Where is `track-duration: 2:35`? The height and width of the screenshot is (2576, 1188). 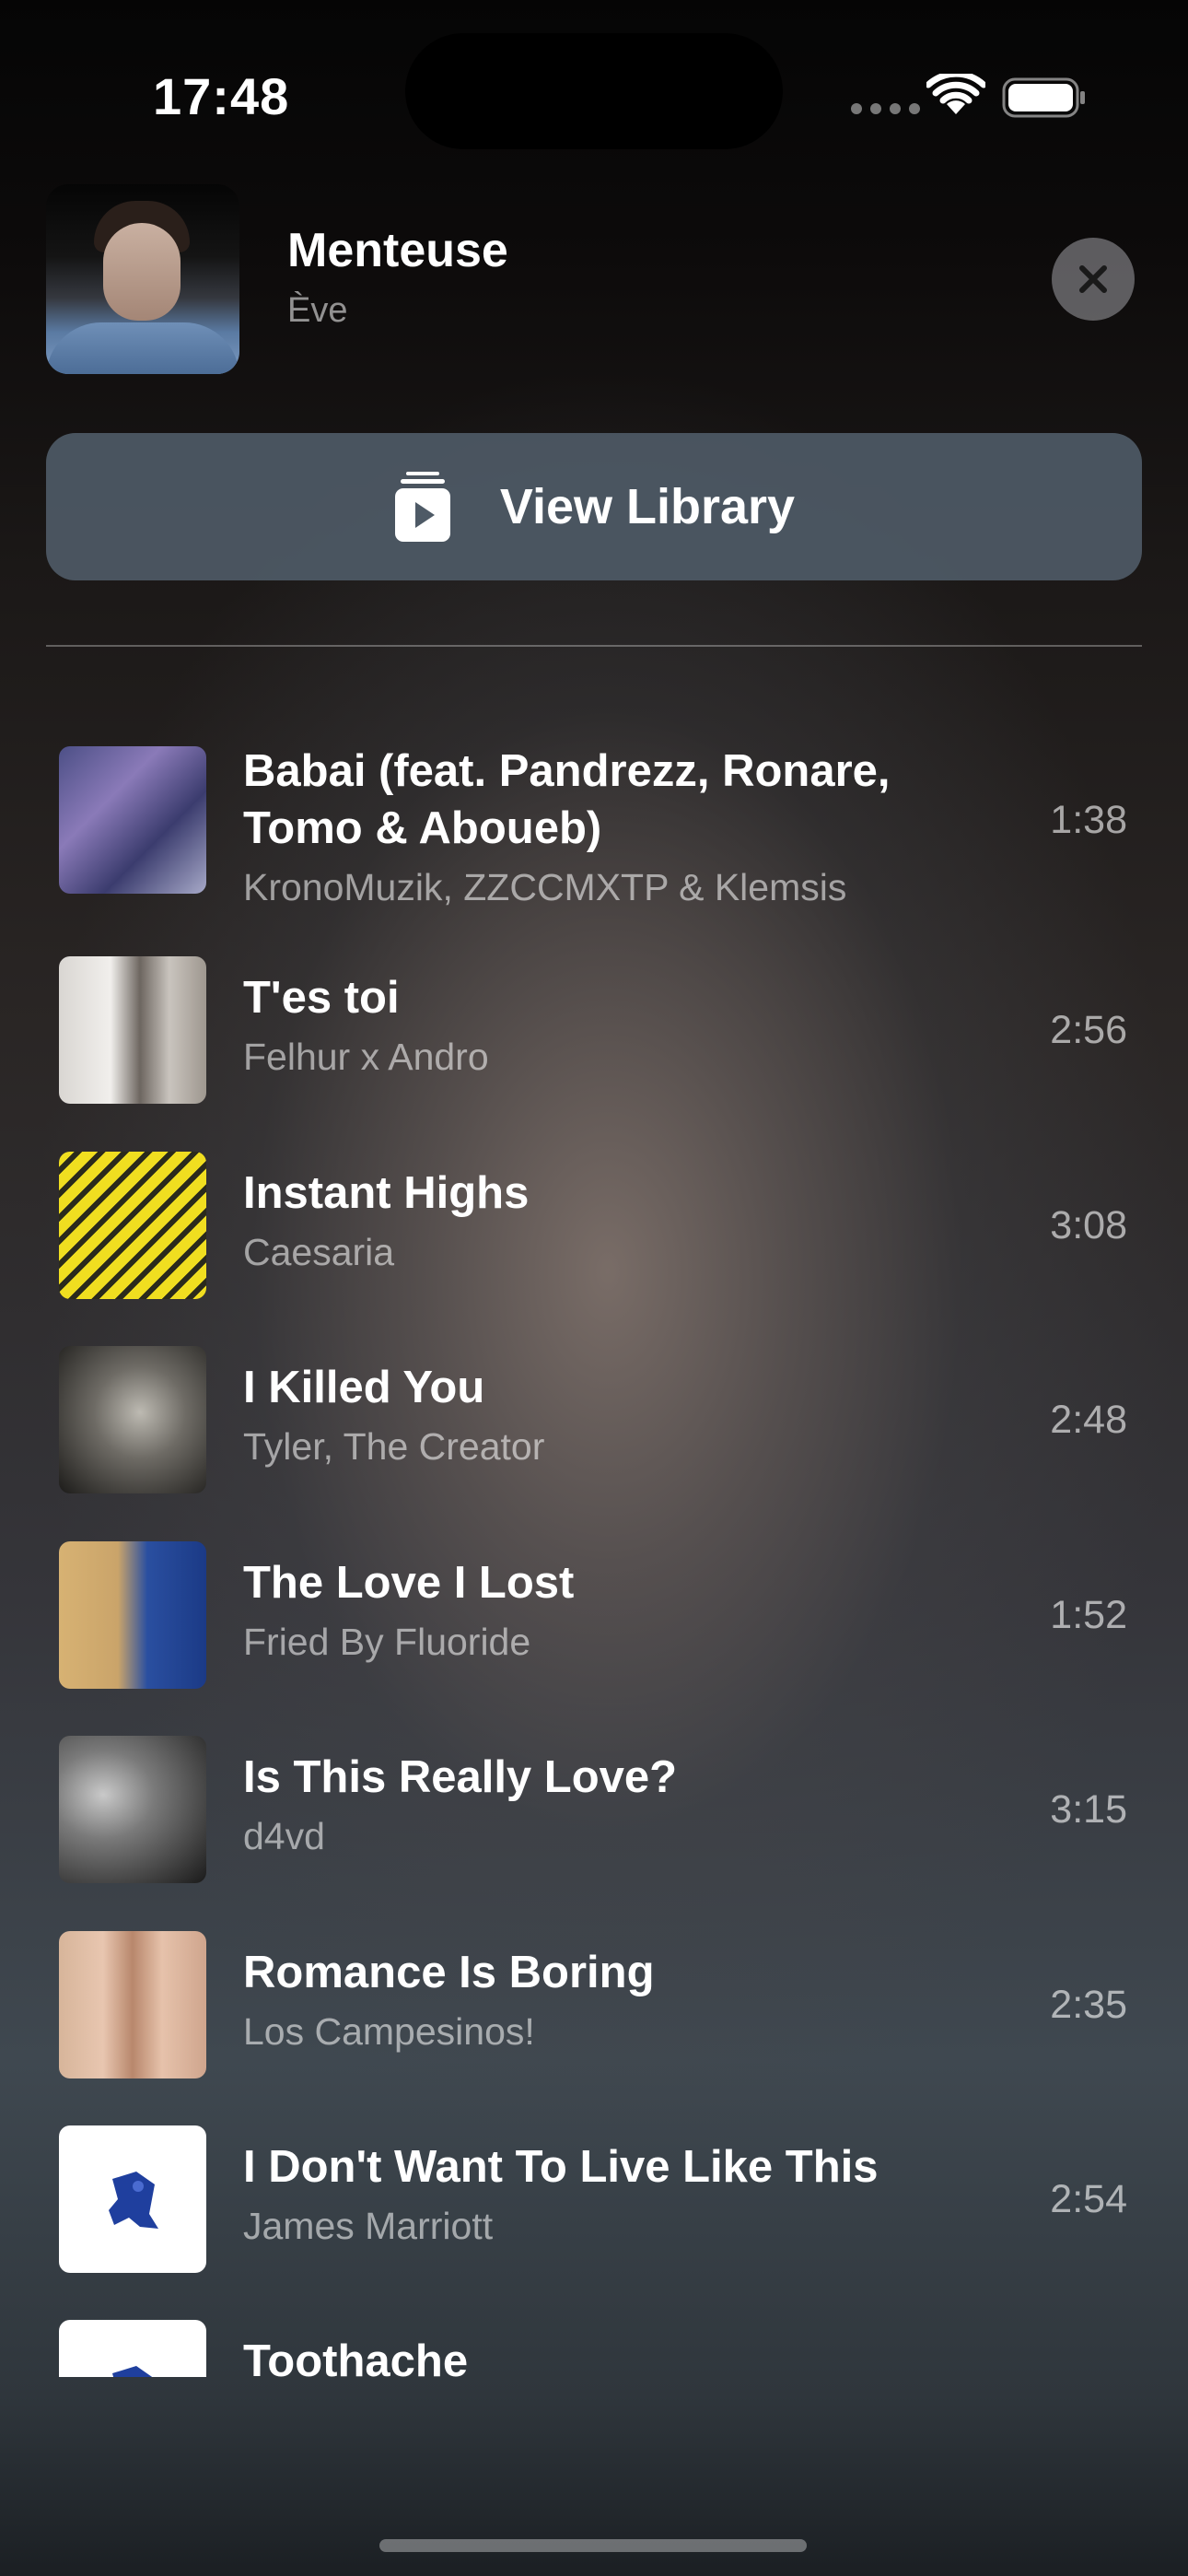 track-duration: 2:35 is located at coordinates (1088, 2005).